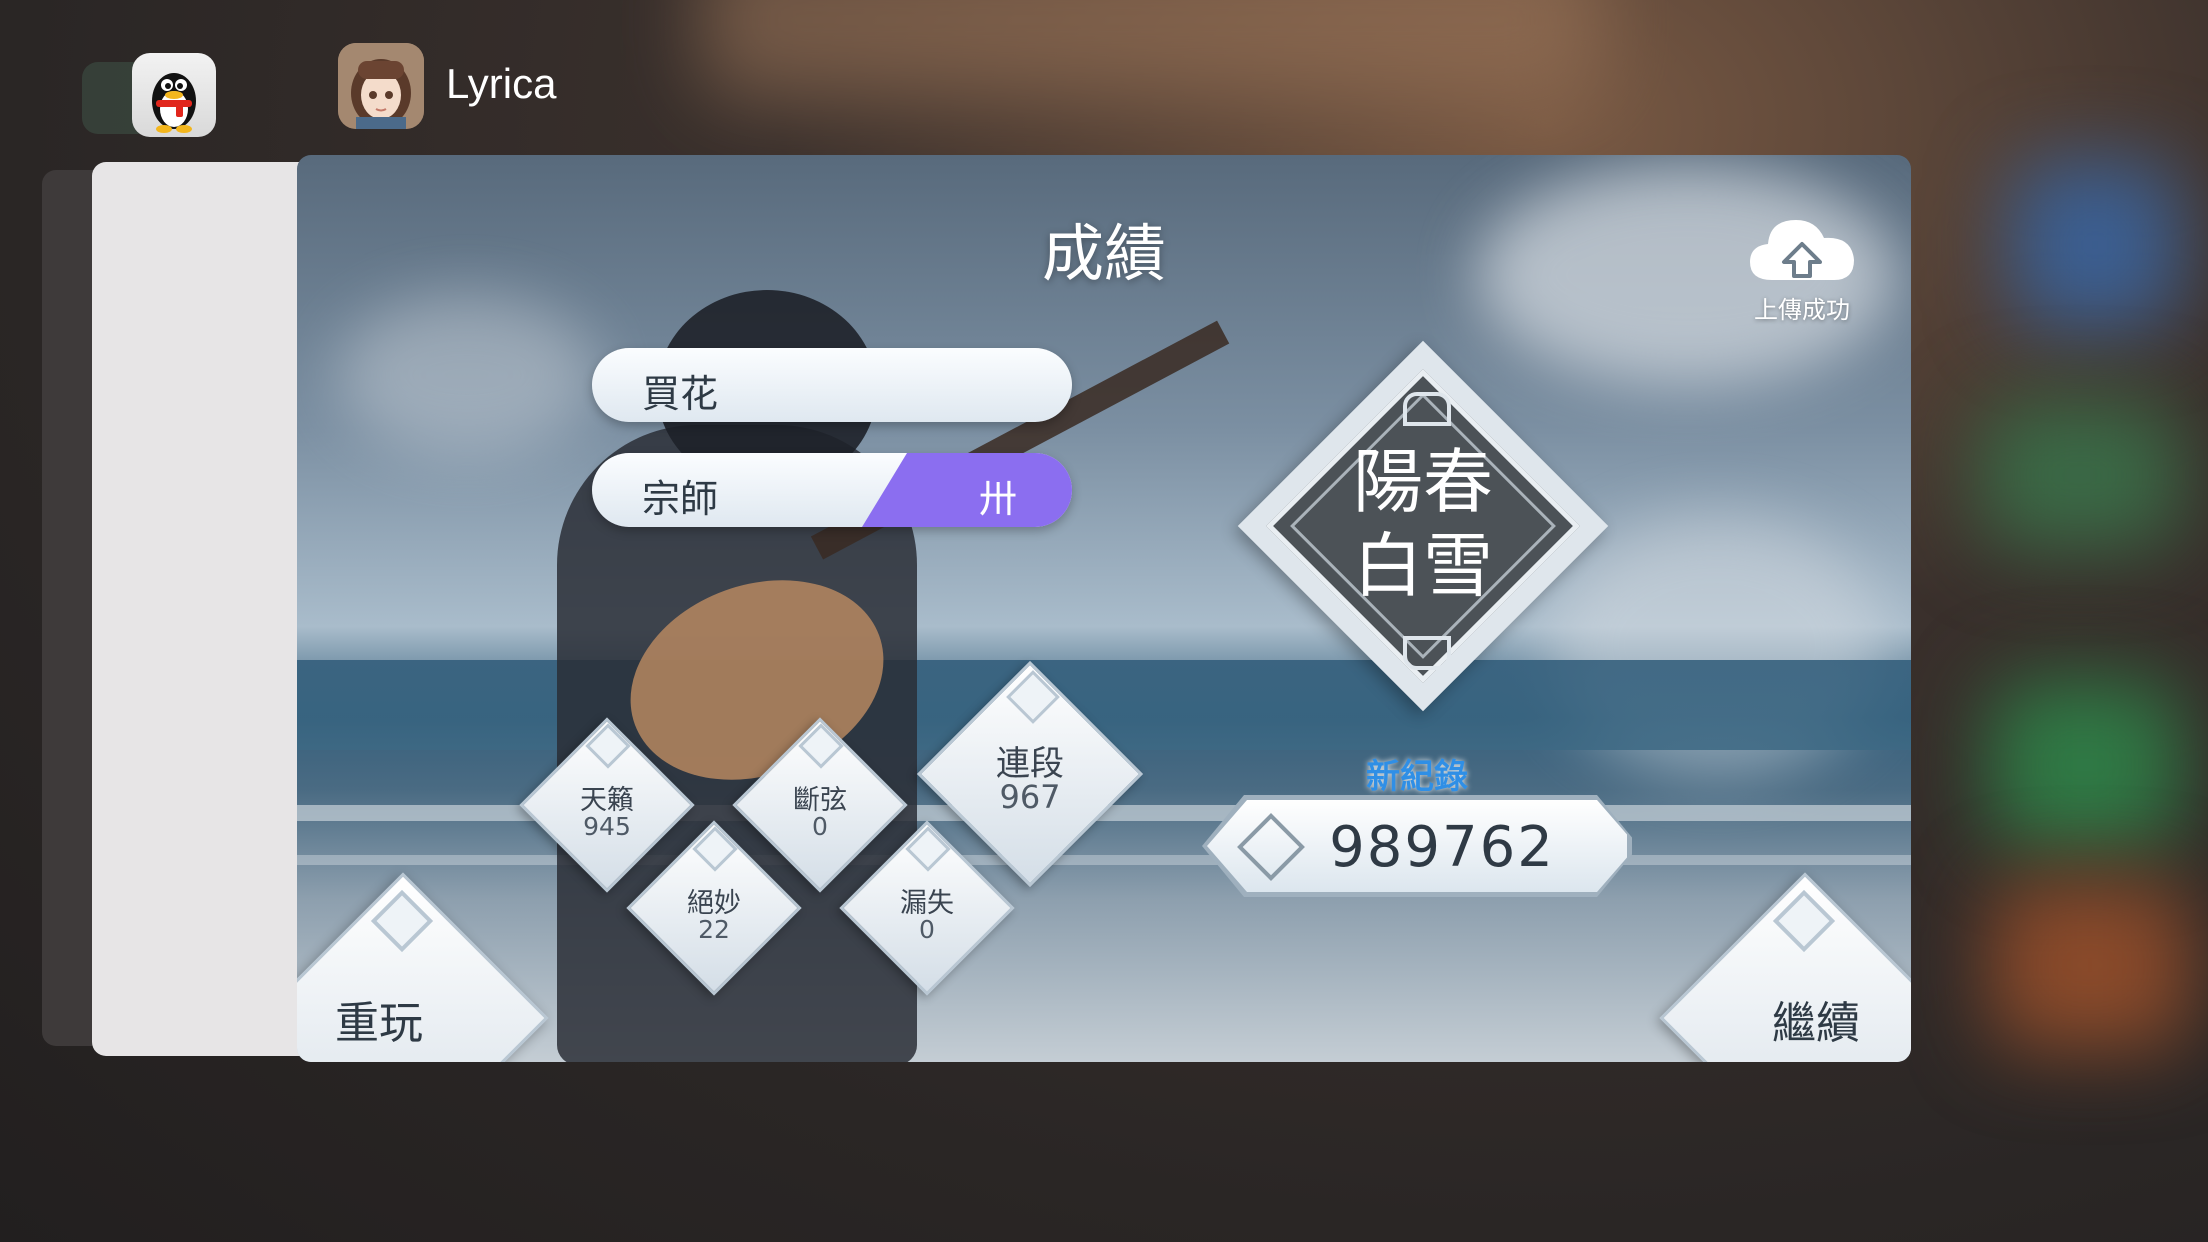 This screenshot has width=2208, height=1242. What do you see at coordinates (1030, 774) in the screenshot?
I see `stat-combo: 連段 967` at bounding box center [1030, 774].